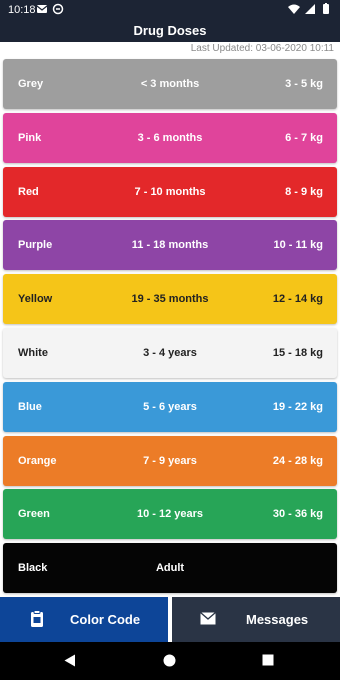 The width and height of the screenshot is (340, 680). I want to click on system-nav-bar, so click(170, 661).